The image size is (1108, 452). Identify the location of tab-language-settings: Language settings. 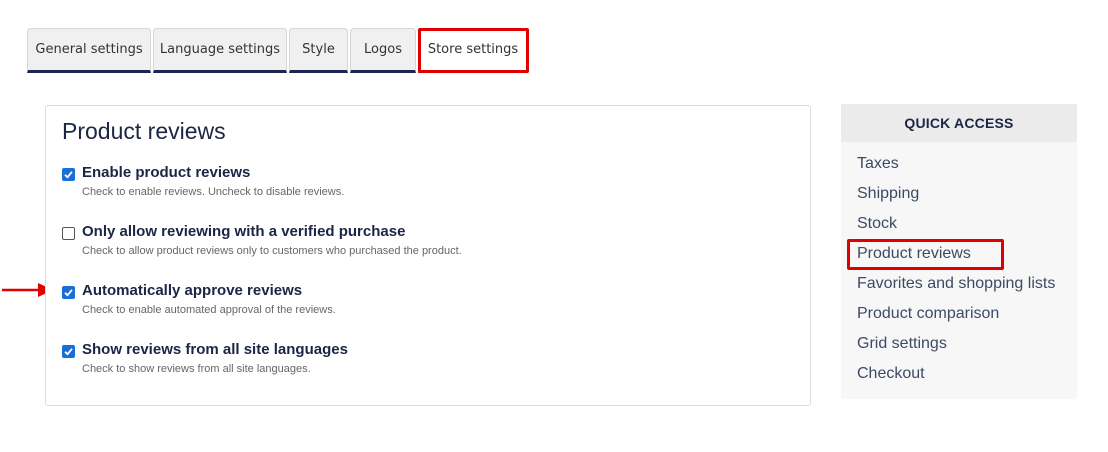
(220, 50).